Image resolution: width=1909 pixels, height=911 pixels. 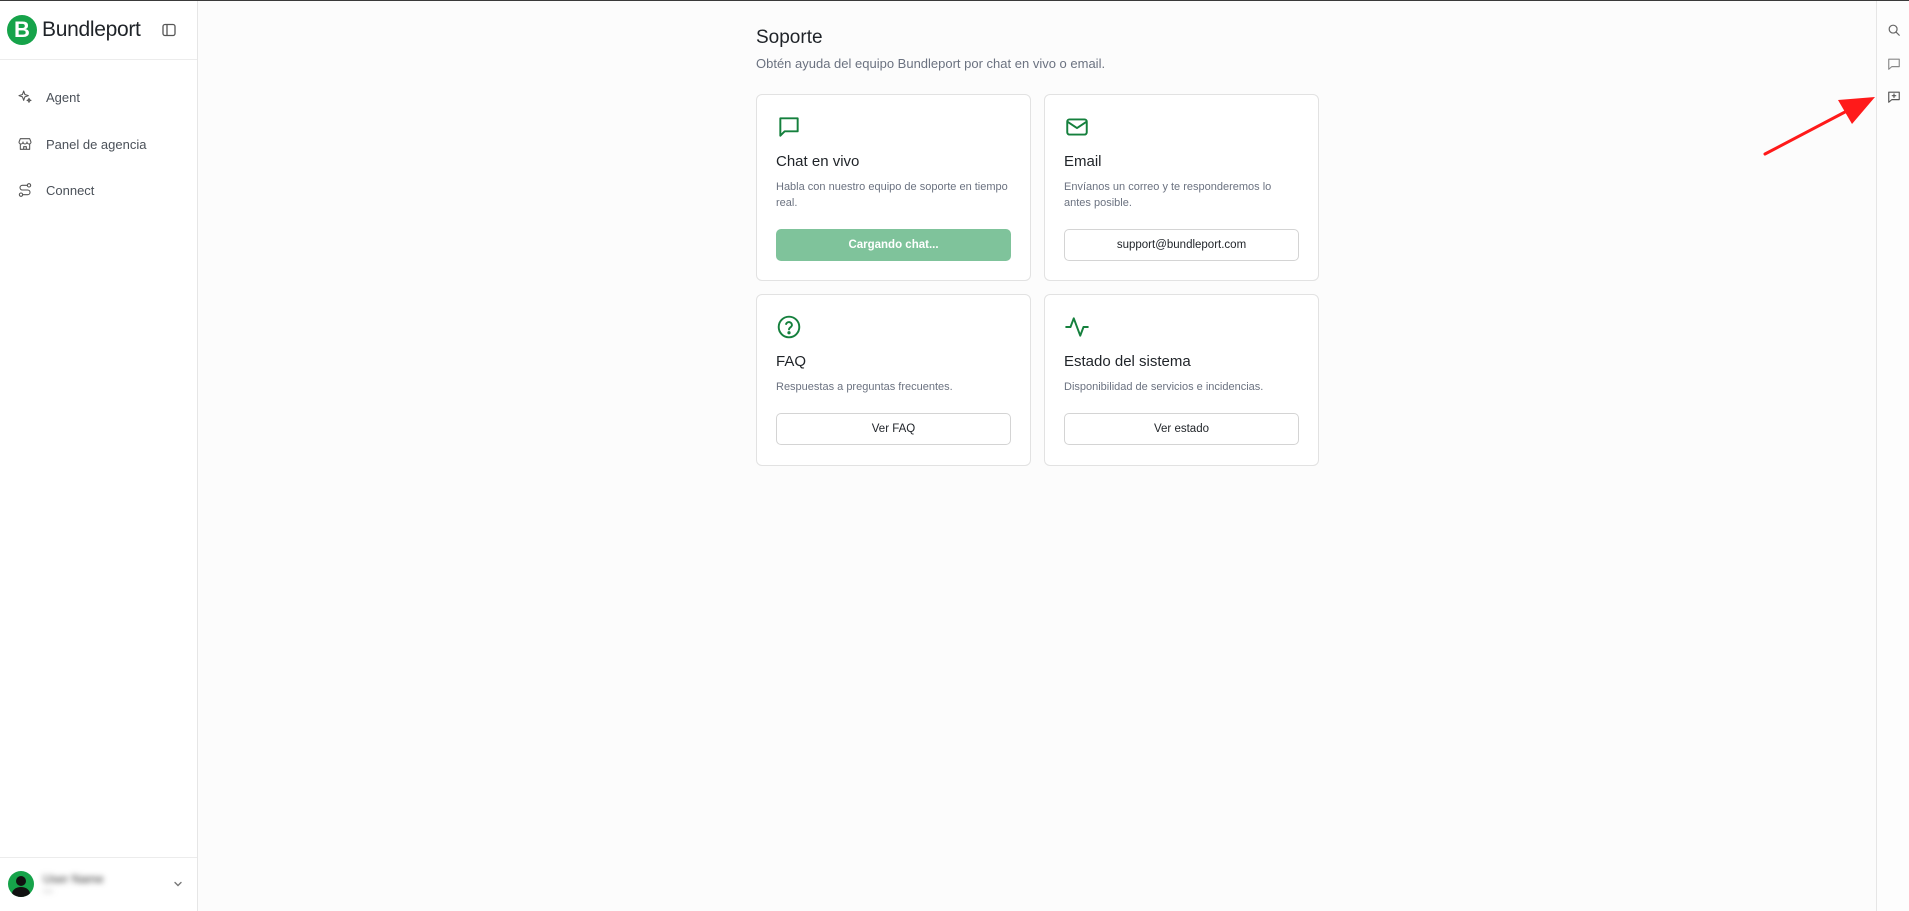 What do you see at coordinates (1819, 126) in the screenshot?
I see `annotation-arrow` at bounding box center [1819, 126].